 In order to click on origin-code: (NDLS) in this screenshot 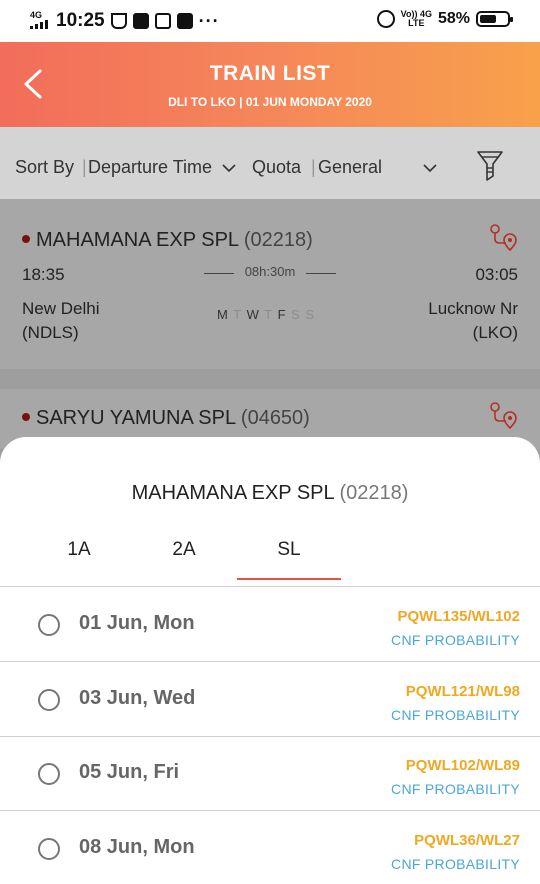, I will do `click(50, 332)`.